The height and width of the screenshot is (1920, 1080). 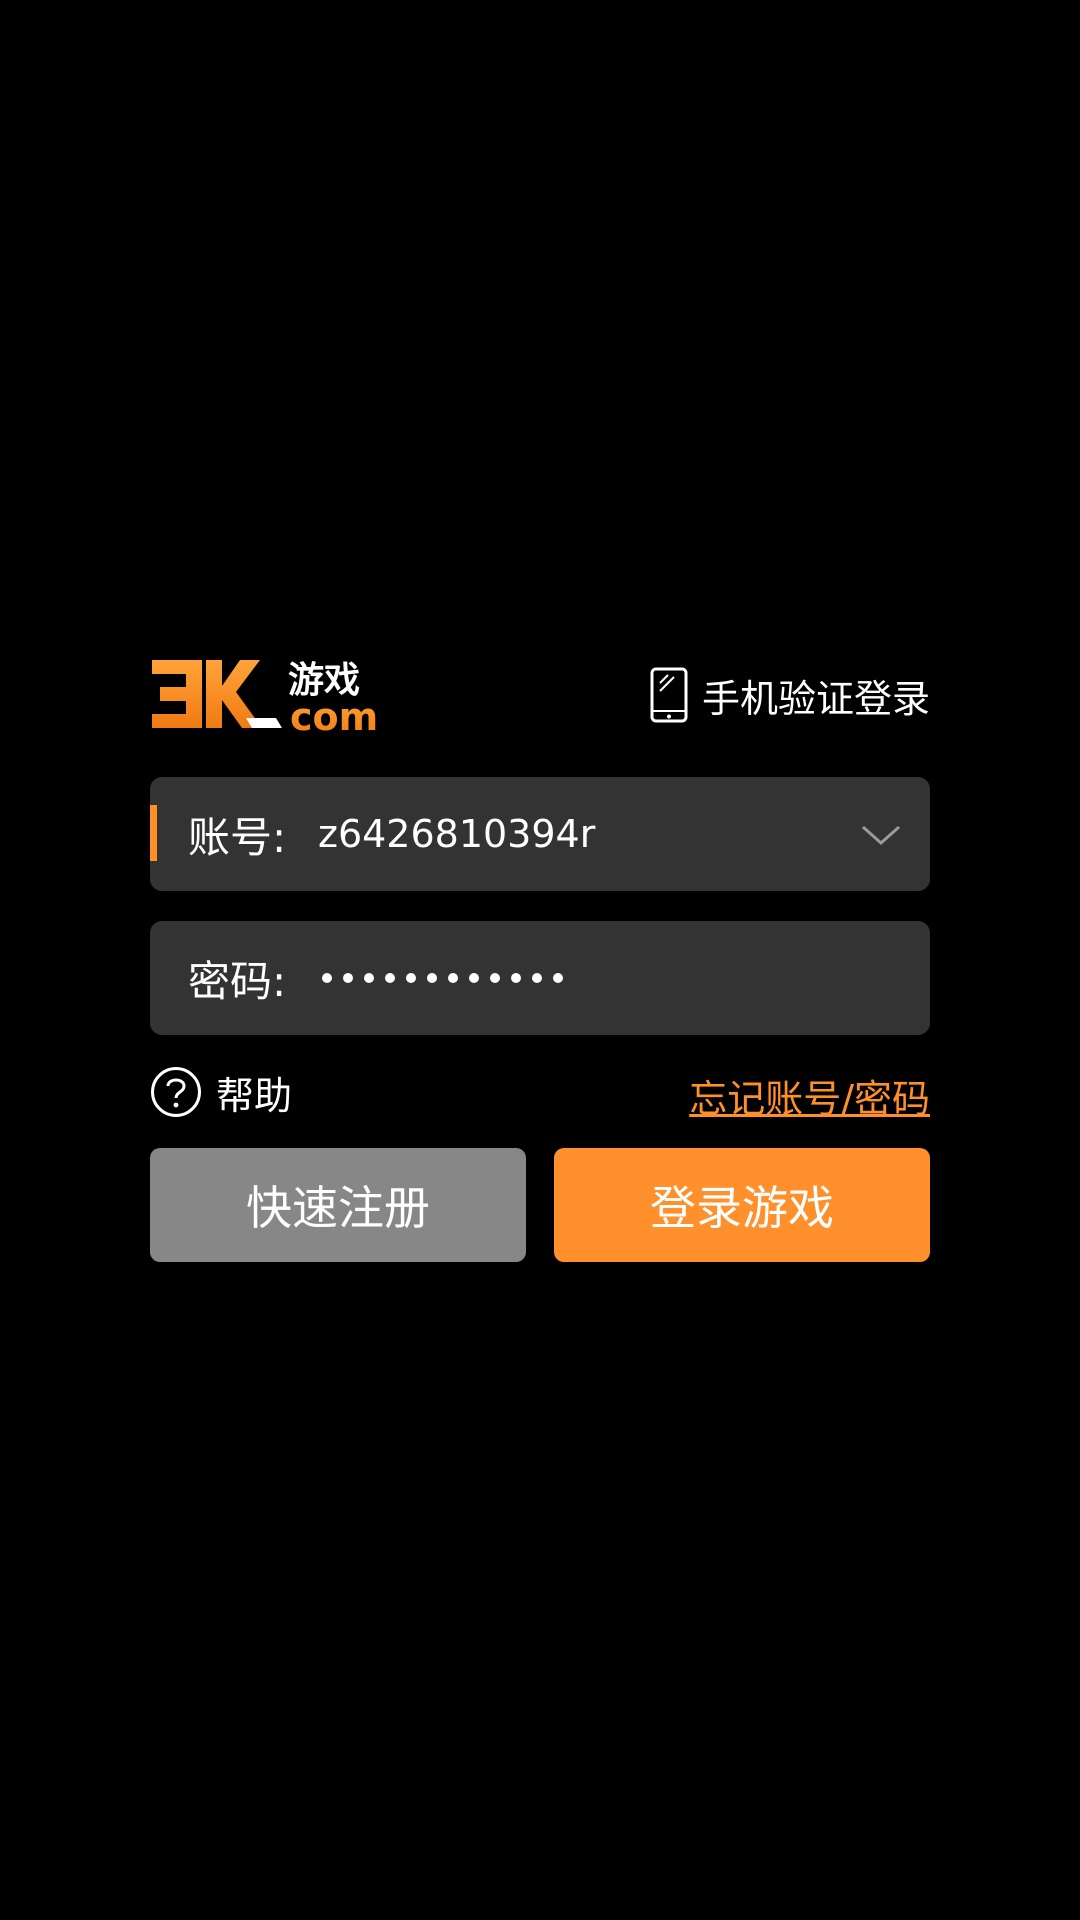 I want to click on quick-register-button: 快速注册, so click(x=338, y=1205).